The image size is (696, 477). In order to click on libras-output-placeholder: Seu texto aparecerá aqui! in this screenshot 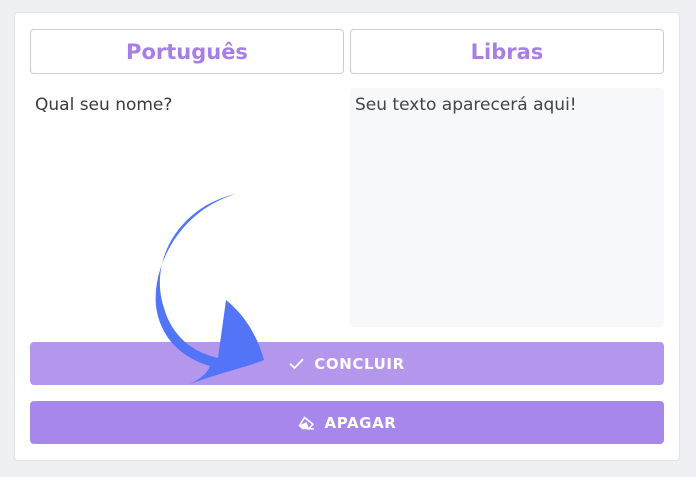, I will do `click(466, 105)`.